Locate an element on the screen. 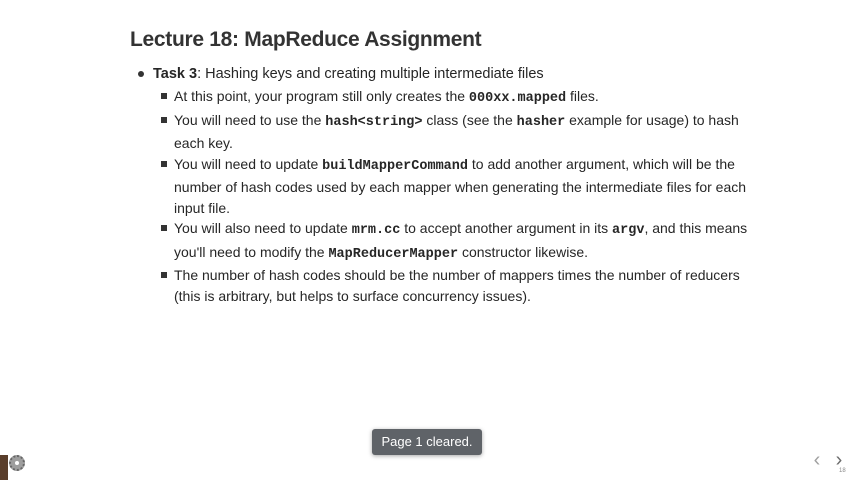  color-swatch is located at coordinates (4, 467).